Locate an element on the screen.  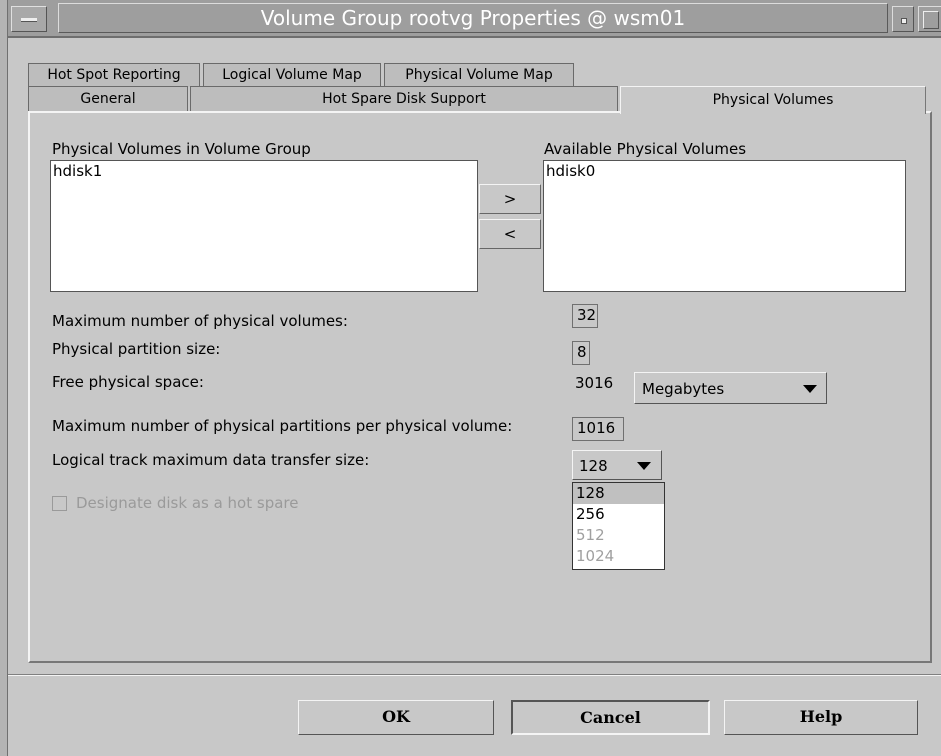
add-volume-button: > is located at coordinates (510, 199).